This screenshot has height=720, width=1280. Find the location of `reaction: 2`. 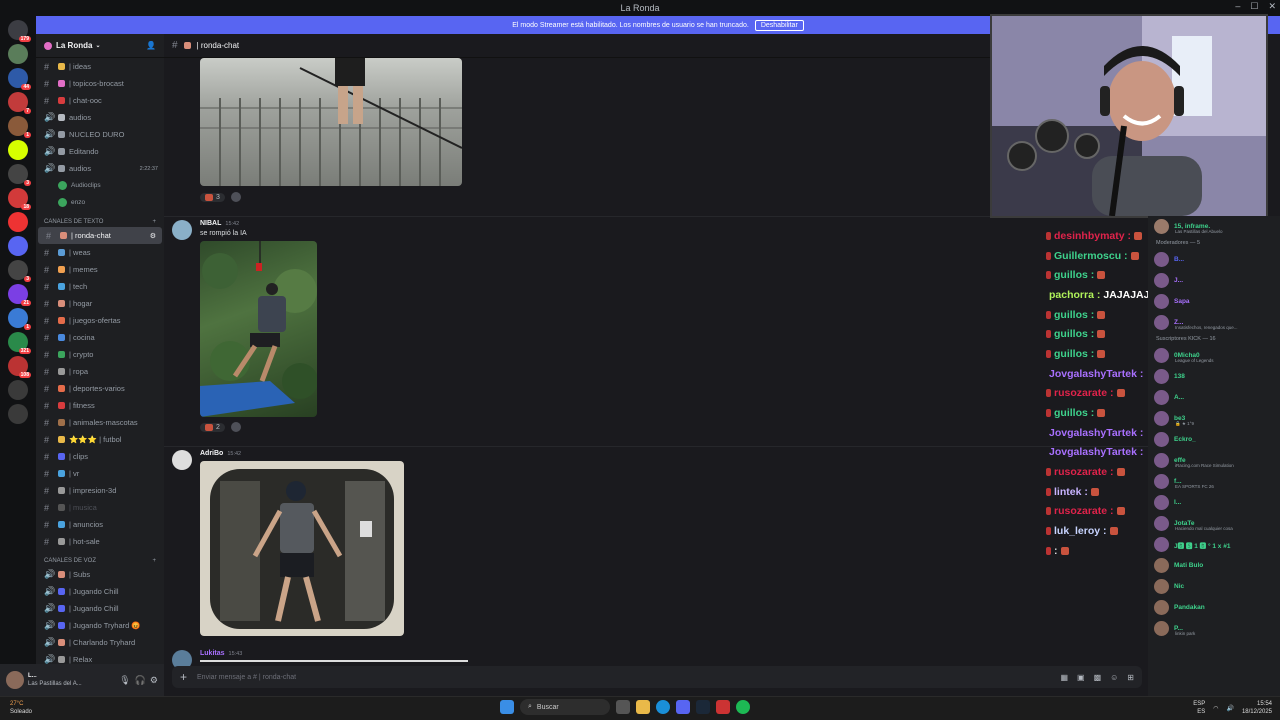

reaction: 2 is located at coordinates (212, 427).